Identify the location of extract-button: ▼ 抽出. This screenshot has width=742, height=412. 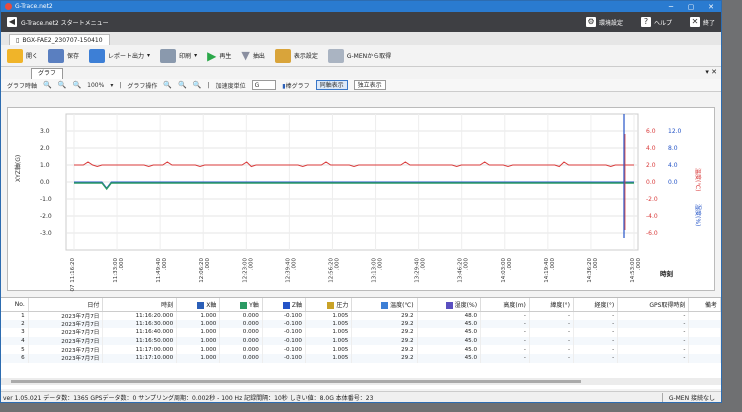
(252, 55).